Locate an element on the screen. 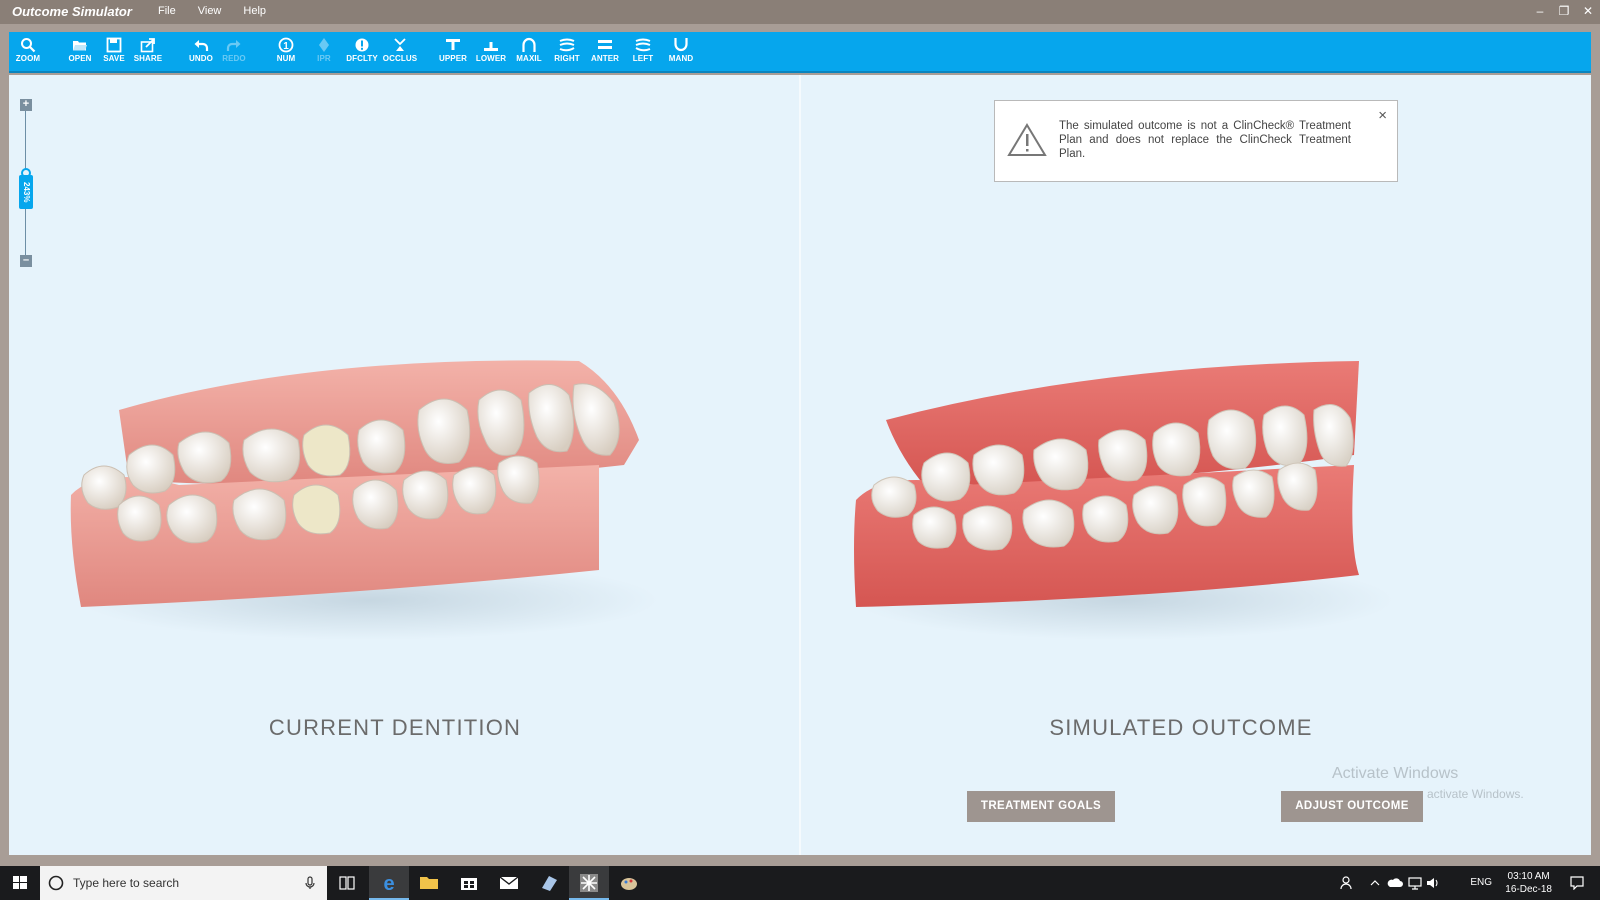 This screenshot has height=905, width=1600. save-icon is located at coordinates (114, 45).